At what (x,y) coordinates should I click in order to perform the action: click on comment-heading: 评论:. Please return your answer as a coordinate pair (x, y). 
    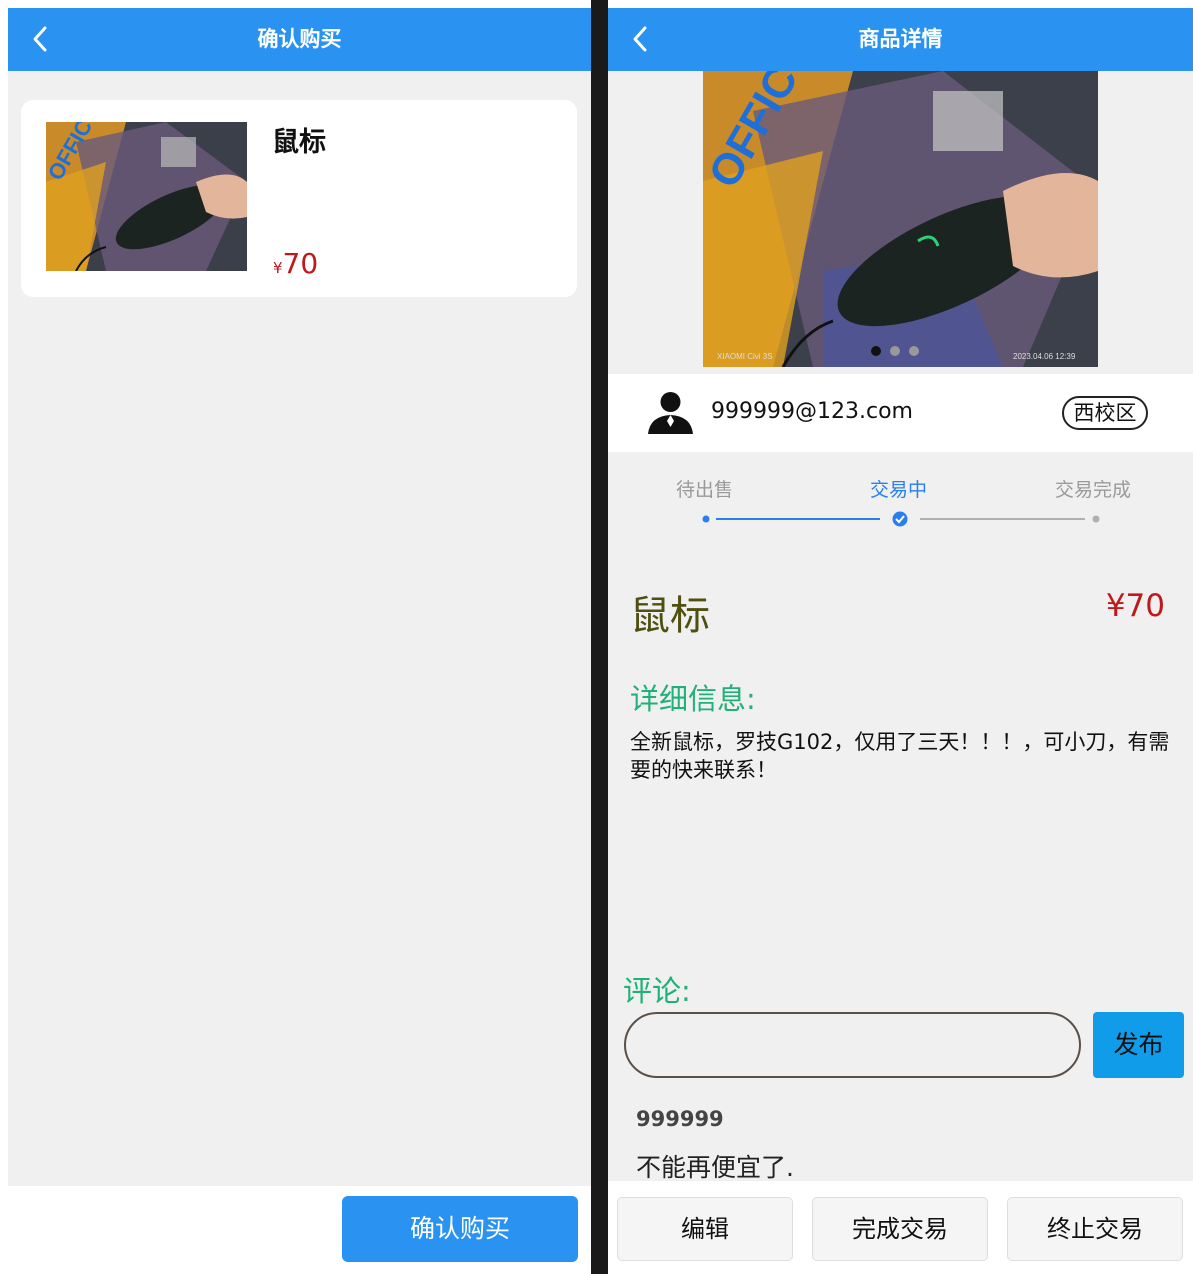
    Looking at the image, I should click on (657, 991).